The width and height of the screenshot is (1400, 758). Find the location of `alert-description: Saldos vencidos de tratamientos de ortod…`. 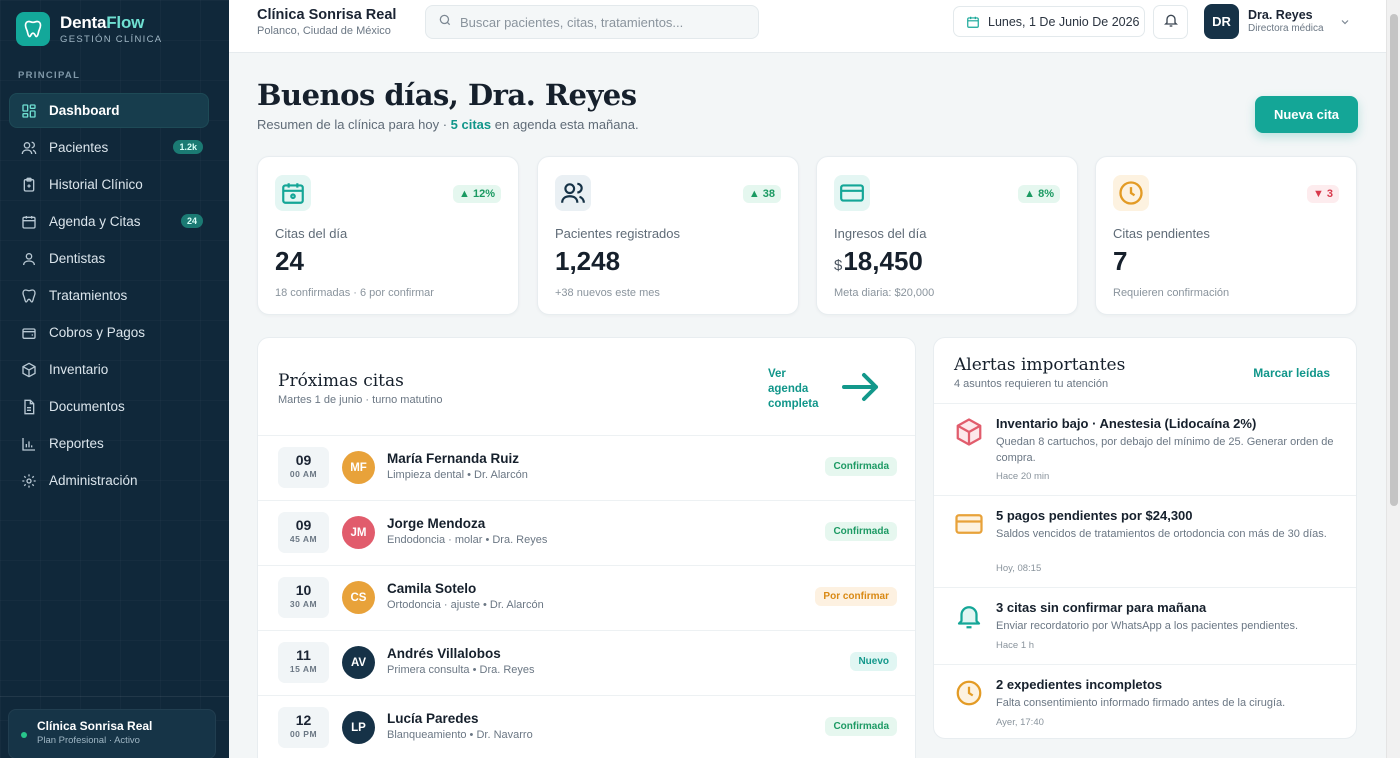

alert-description: Saldos vencidos de tratamientos de ortod… is located at coordinates (1161, 534).